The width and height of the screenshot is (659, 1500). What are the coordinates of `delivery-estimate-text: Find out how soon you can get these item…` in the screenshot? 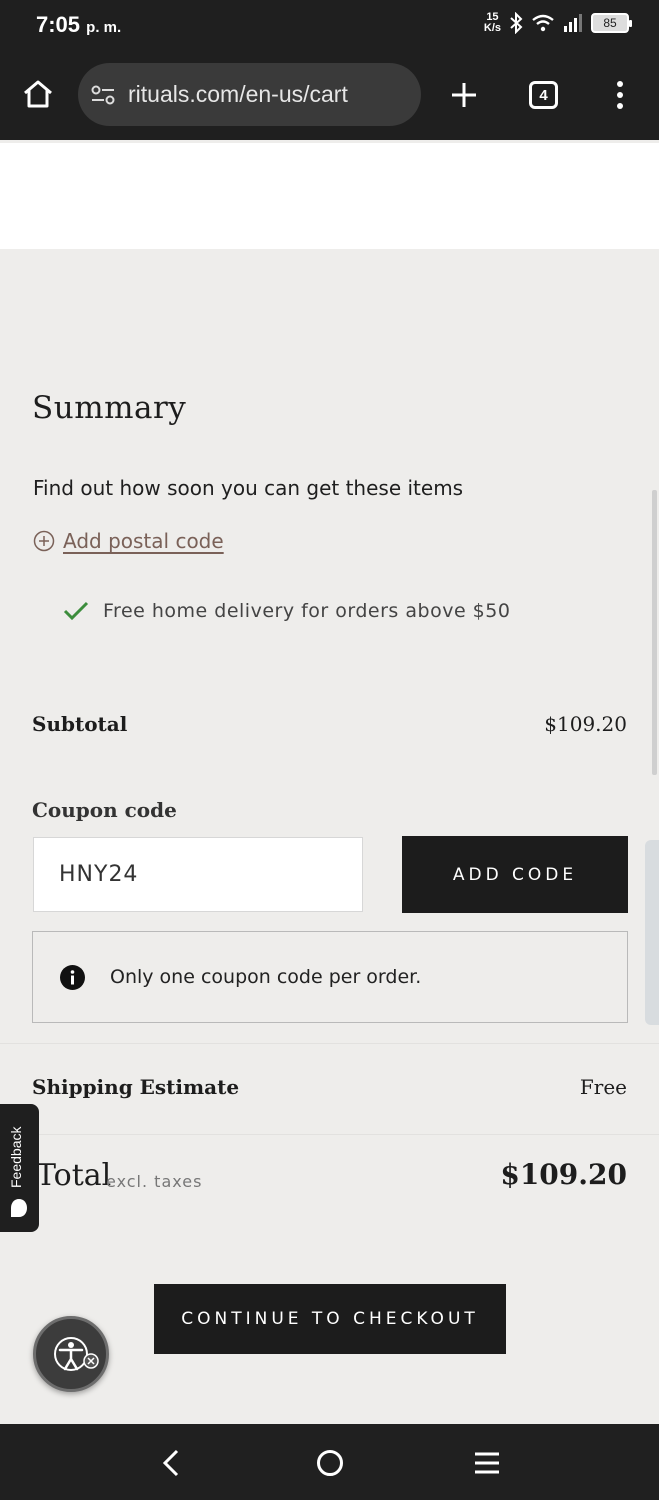 It's located at (248, 488).